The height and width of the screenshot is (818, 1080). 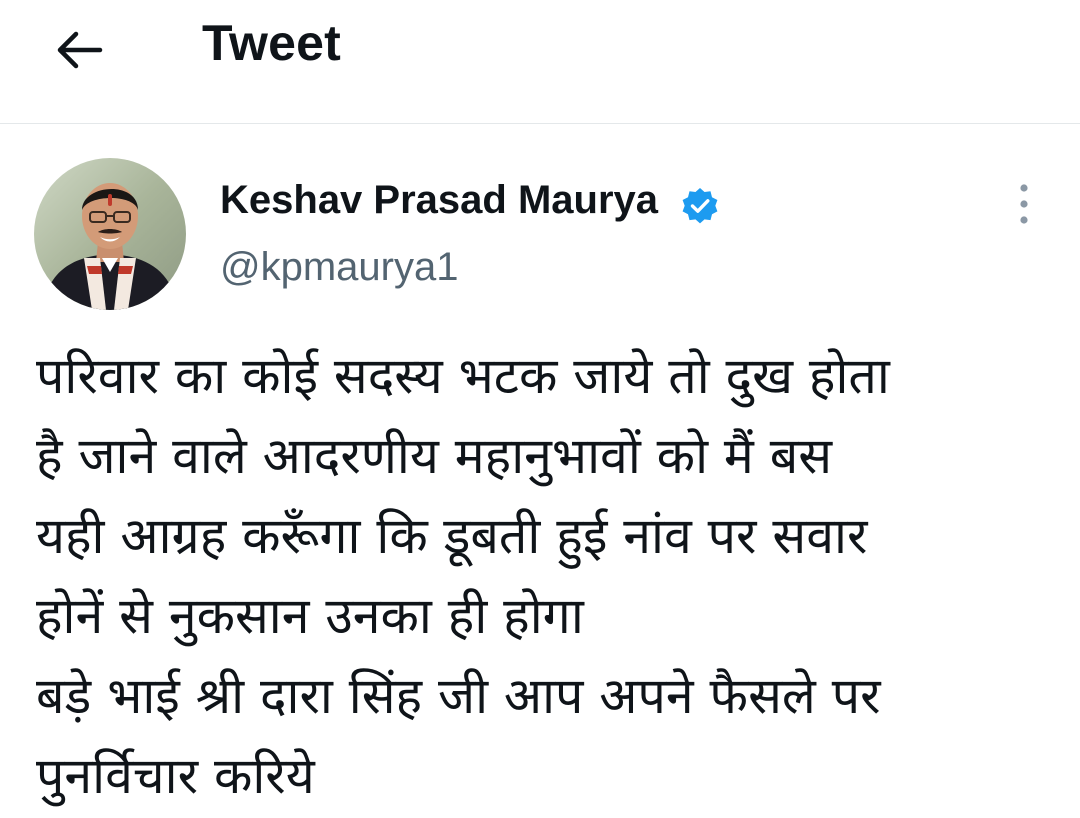 I want to click on arrow-left-icon, so click(x=80, y=50).